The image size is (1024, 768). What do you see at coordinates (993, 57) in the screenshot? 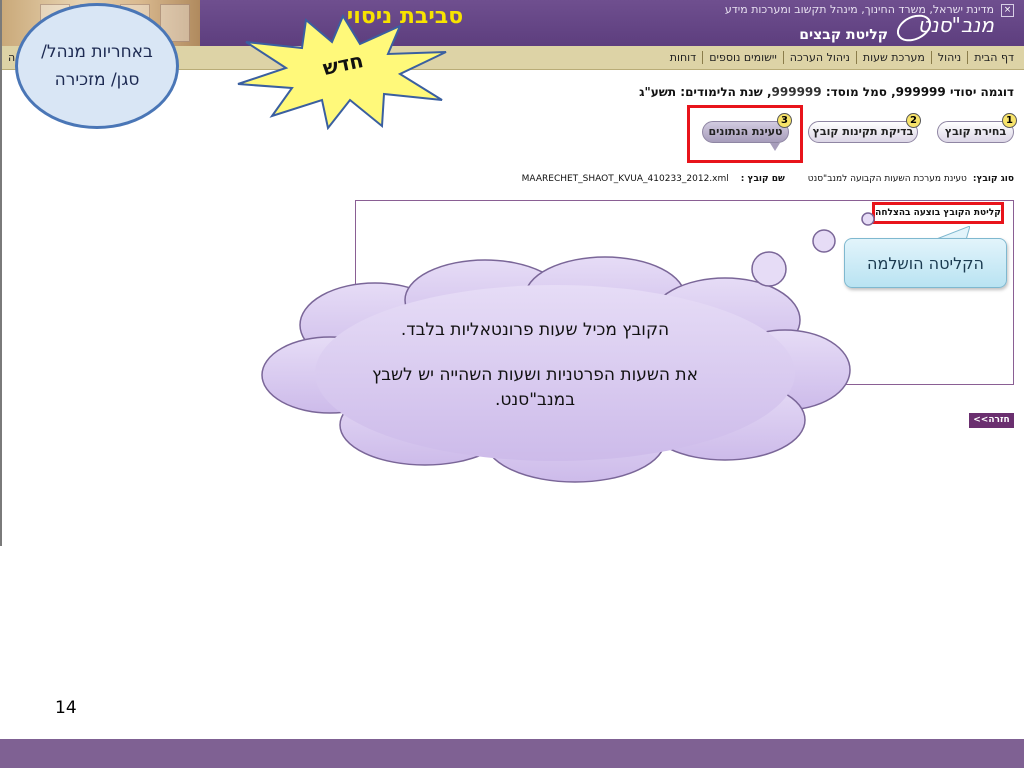
I see `menu-item-home: דף הבית` at bounding box center [993, 57].